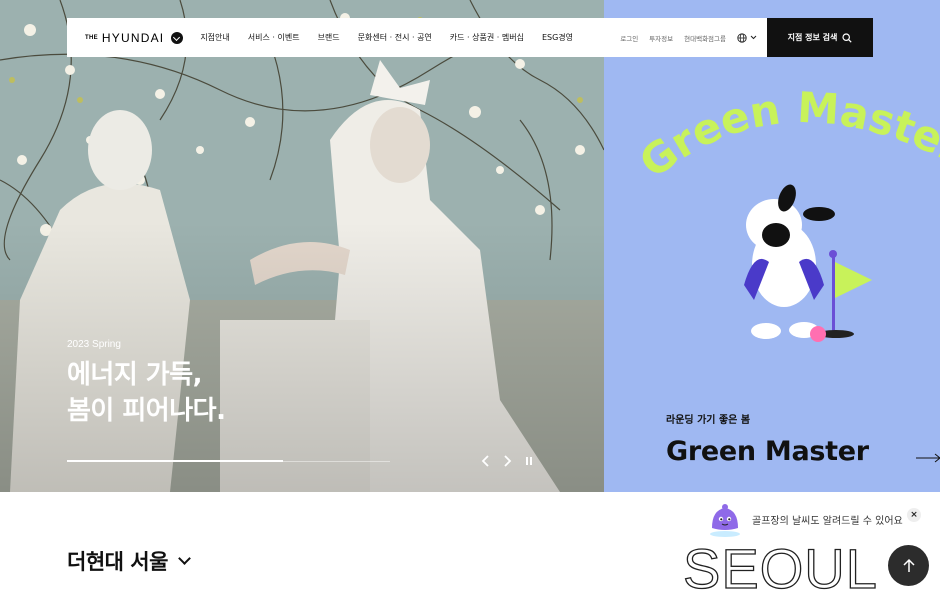 This screenshot has width=940, height=600. I want to click on logo-name-text: HYUNDAI, so click(133, 37).